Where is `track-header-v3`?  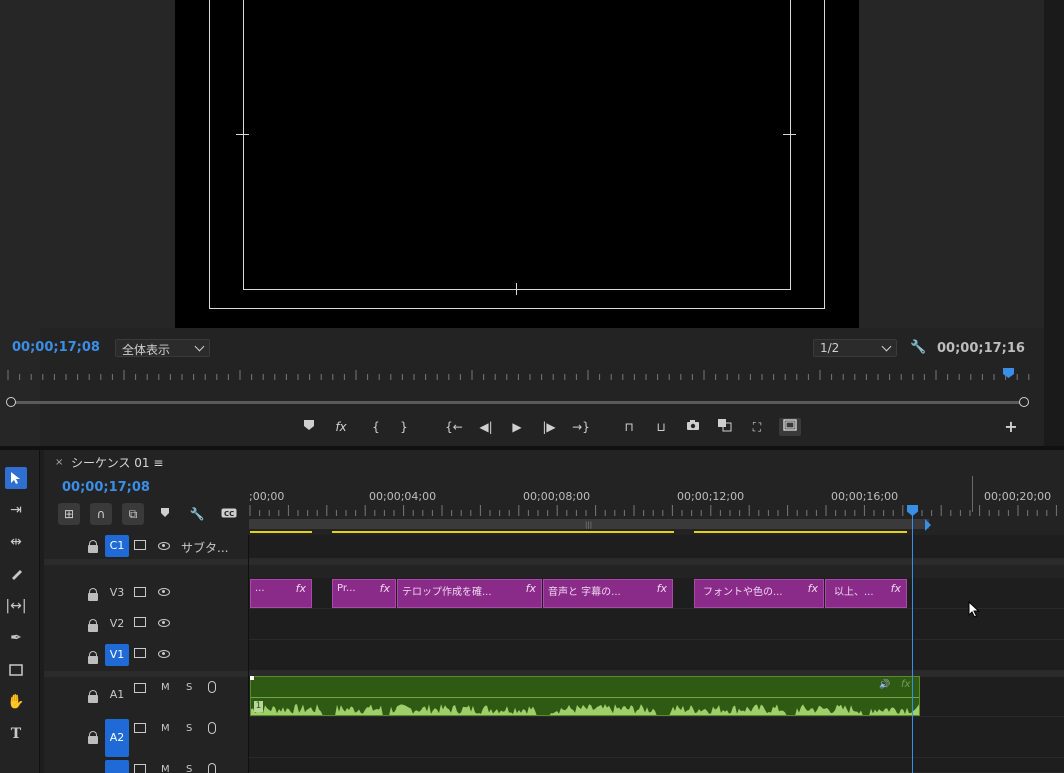 track-header-v3 is located at coordinates (146, 593).